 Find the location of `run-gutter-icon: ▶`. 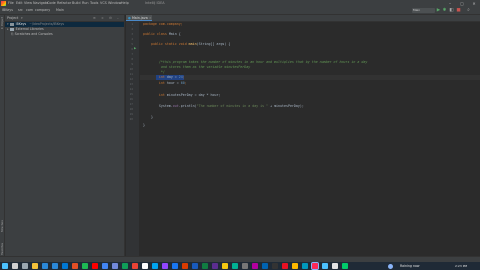

run-gutter-icon: ▶ is located at coordinates (135, 48).